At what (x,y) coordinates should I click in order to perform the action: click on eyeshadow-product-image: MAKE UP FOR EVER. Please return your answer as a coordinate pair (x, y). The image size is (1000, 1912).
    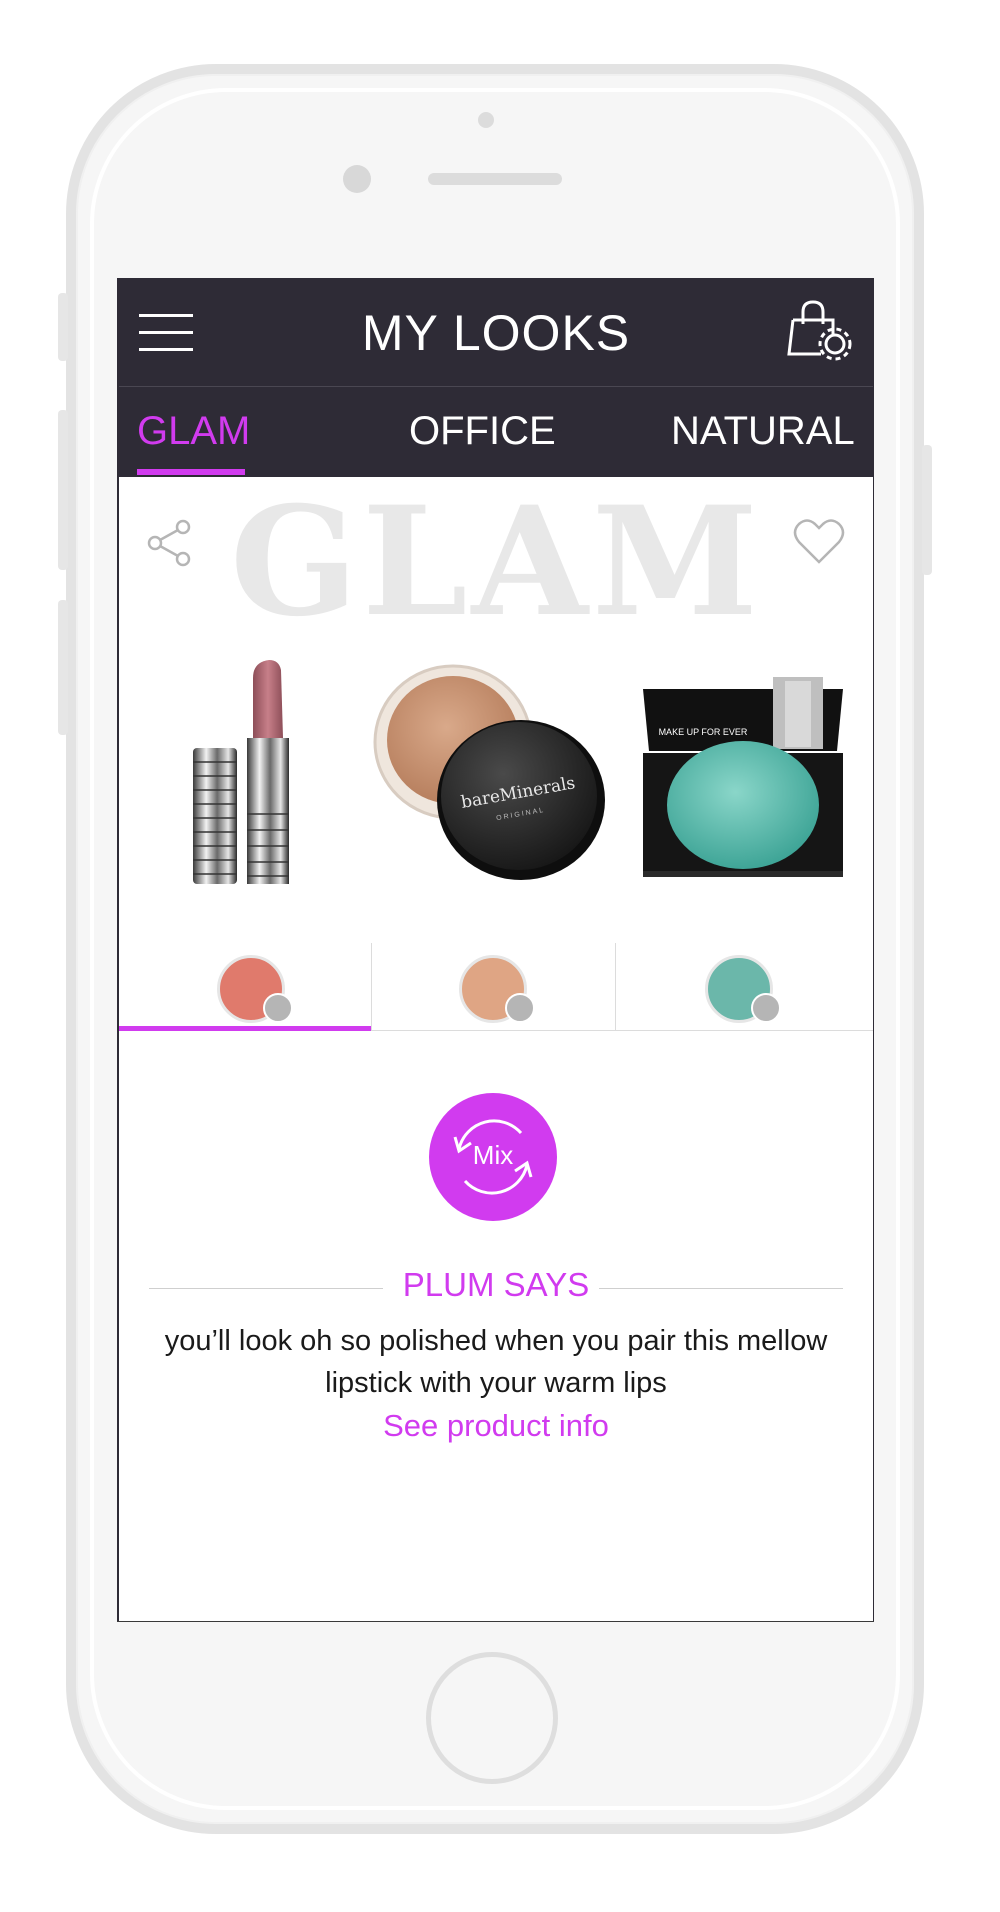
    Looking at the image, I should click on (743, 777).